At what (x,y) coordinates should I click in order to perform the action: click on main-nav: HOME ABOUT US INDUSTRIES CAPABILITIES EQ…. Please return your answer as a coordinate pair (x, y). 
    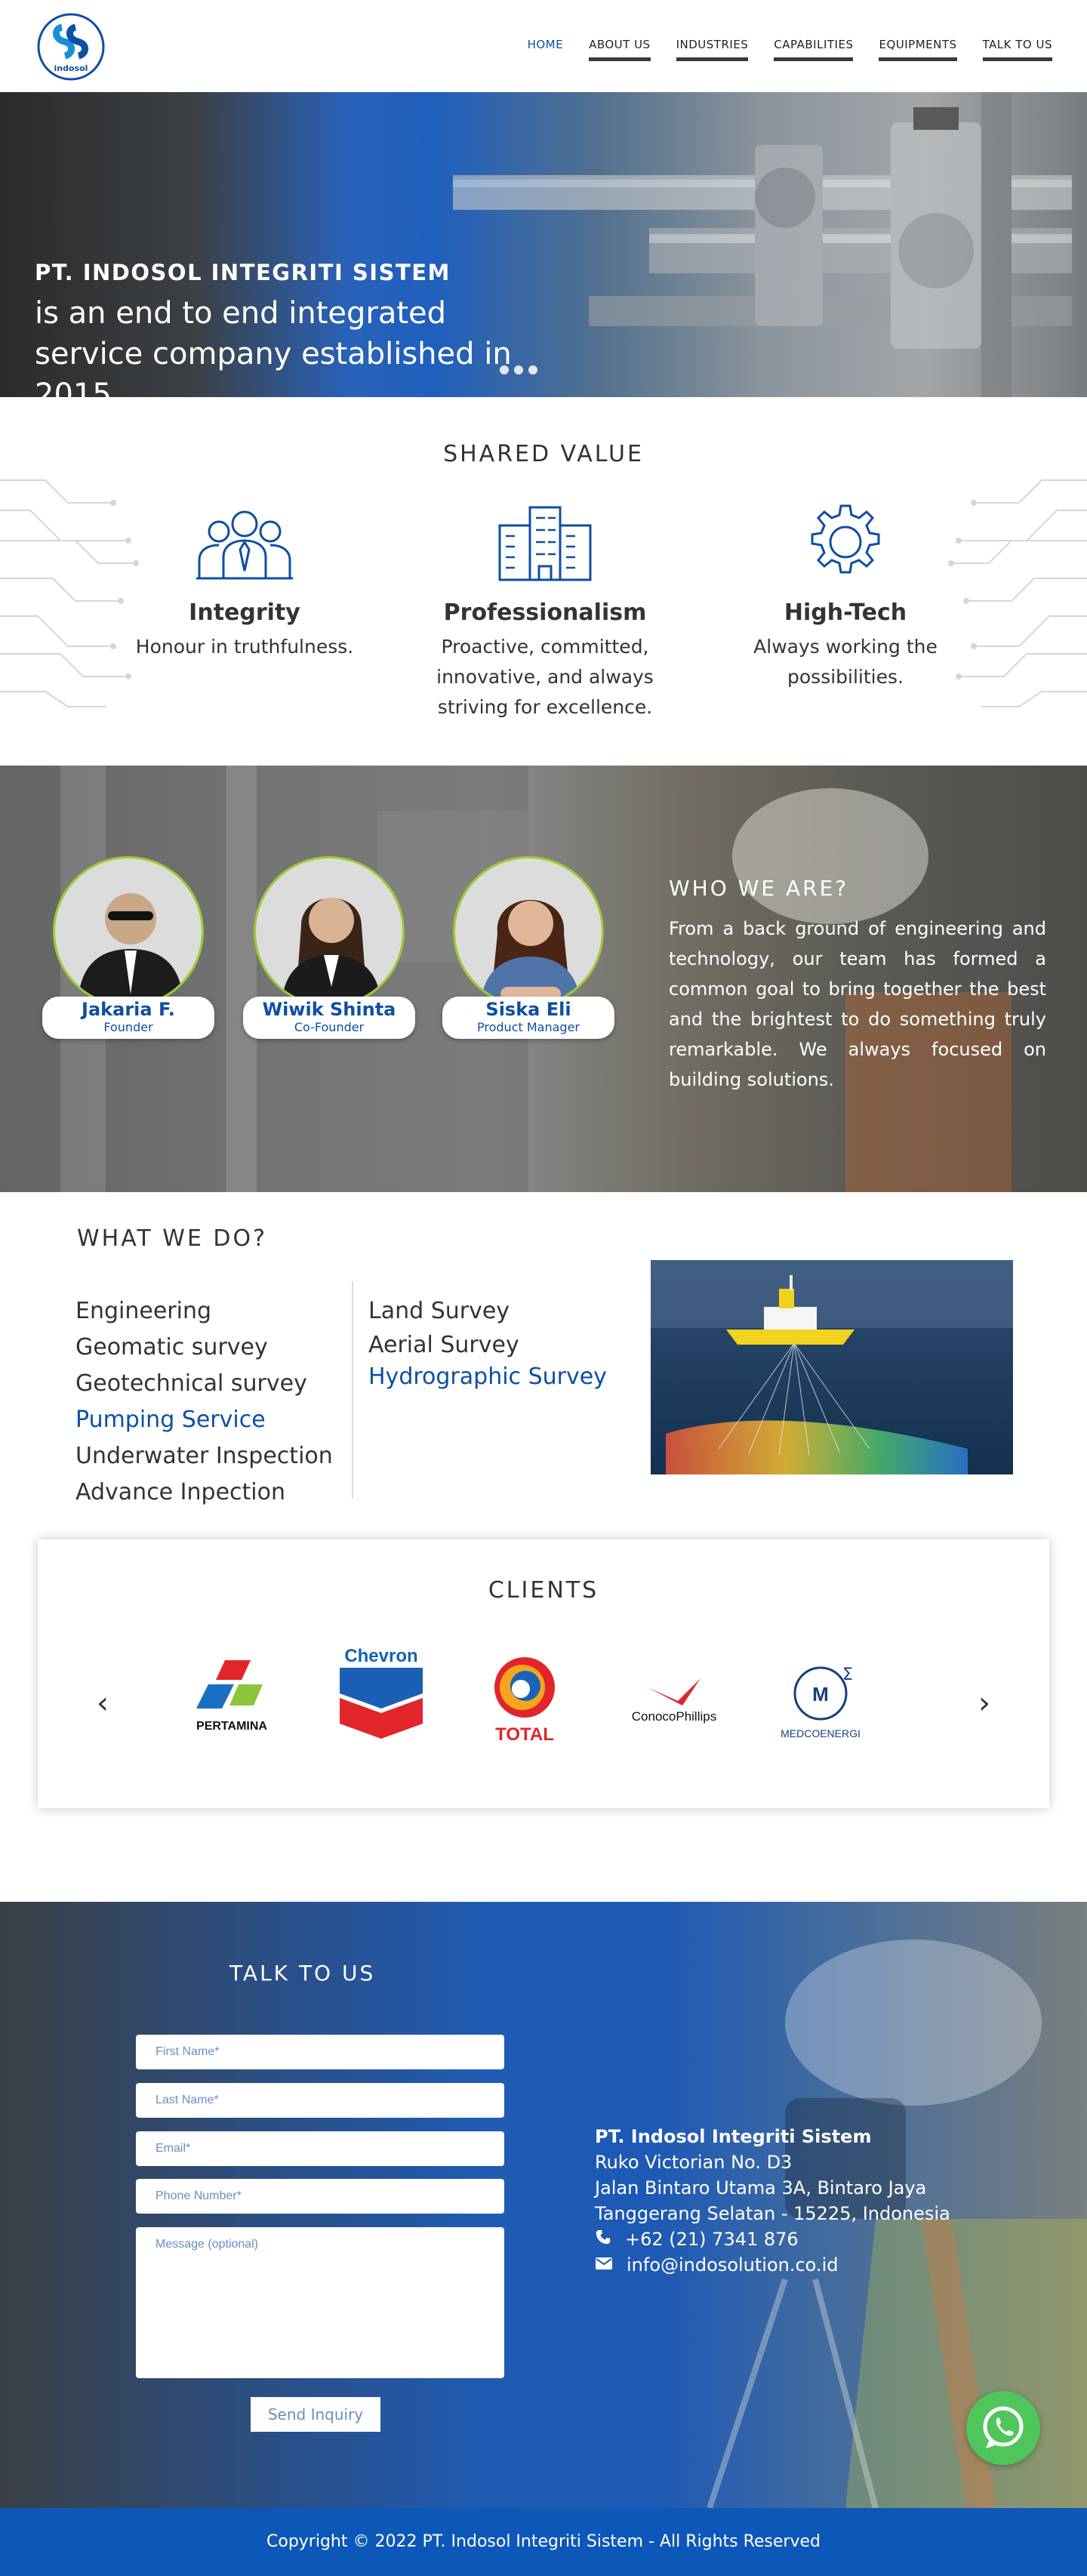
    Looking at the image, I should click on (790, 50).